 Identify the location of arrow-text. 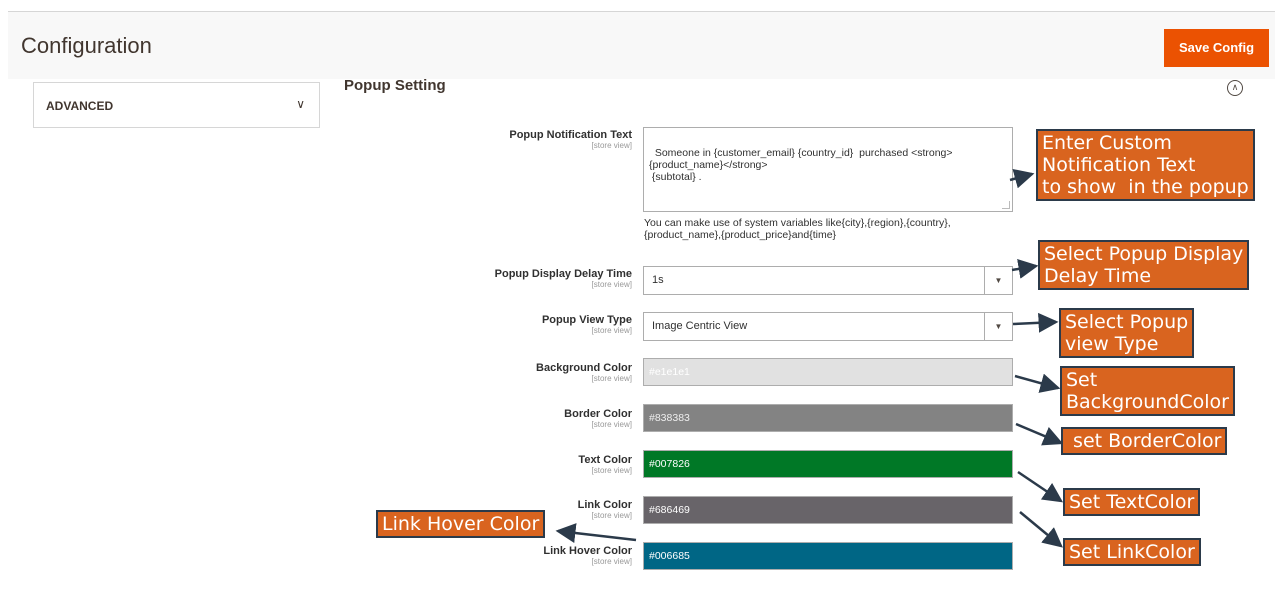
(1040, 486).